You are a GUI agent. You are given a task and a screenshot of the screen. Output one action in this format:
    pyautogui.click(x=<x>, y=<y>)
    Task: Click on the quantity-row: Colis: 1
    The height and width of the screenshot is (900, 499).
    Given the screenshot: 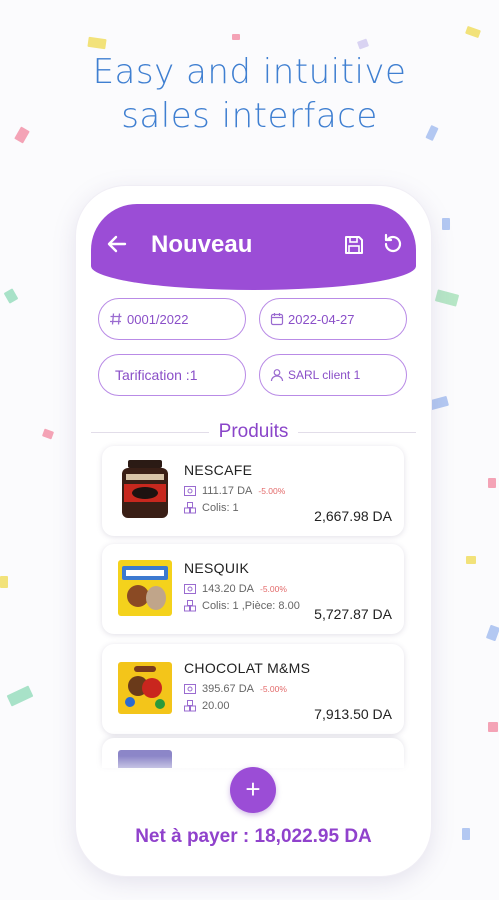 What is the action you would take?
    pyautogui.click(x=211, y=508)
    